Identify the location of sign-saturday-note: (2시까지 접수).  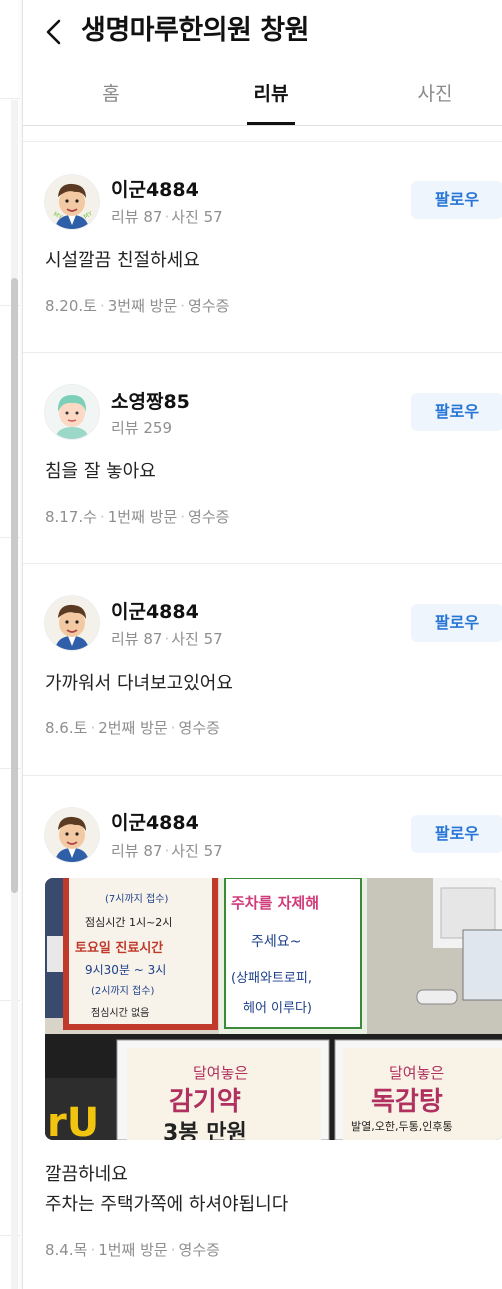
(122, 991).